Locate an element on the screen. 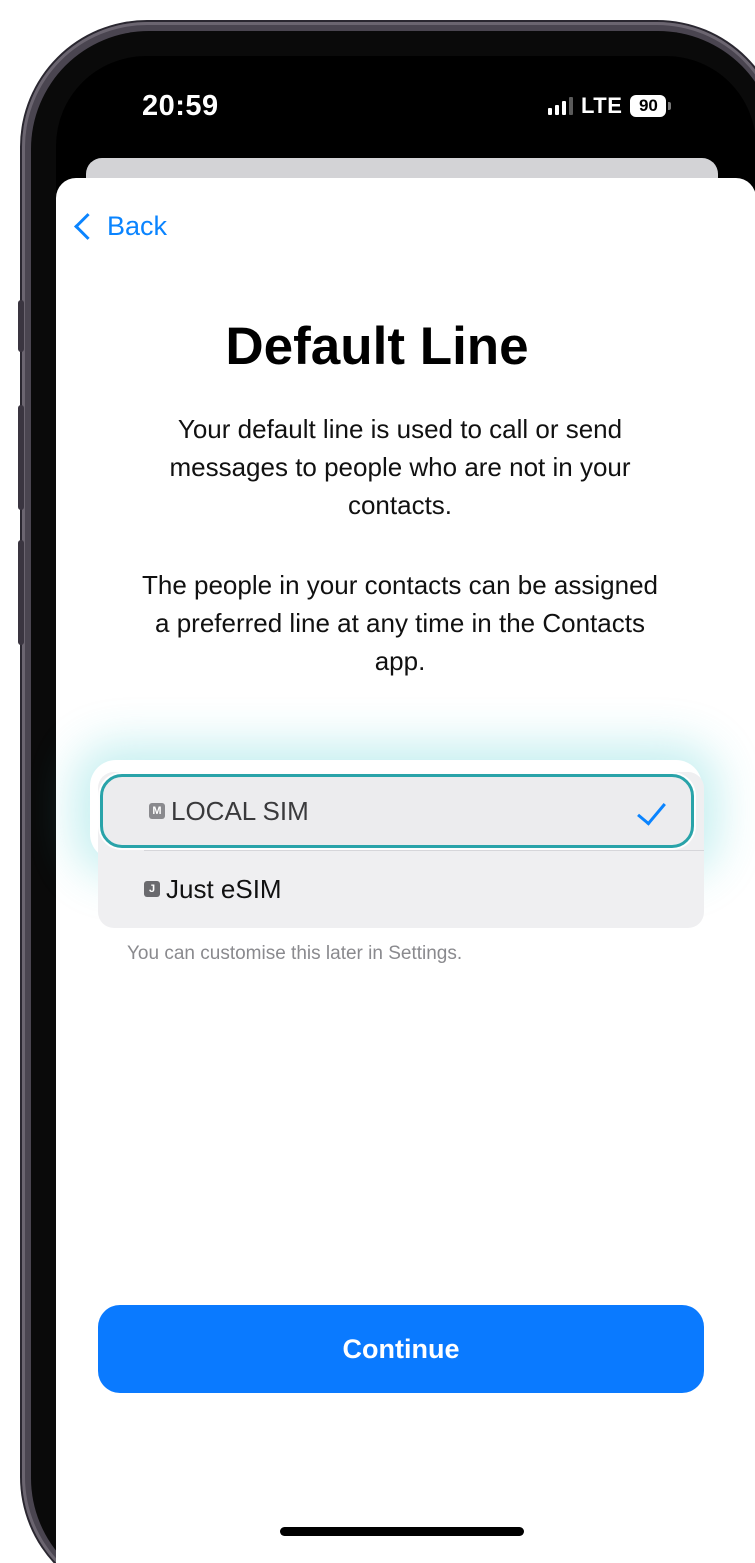  battery-icon: 90 is located at coordinates (651, 106).